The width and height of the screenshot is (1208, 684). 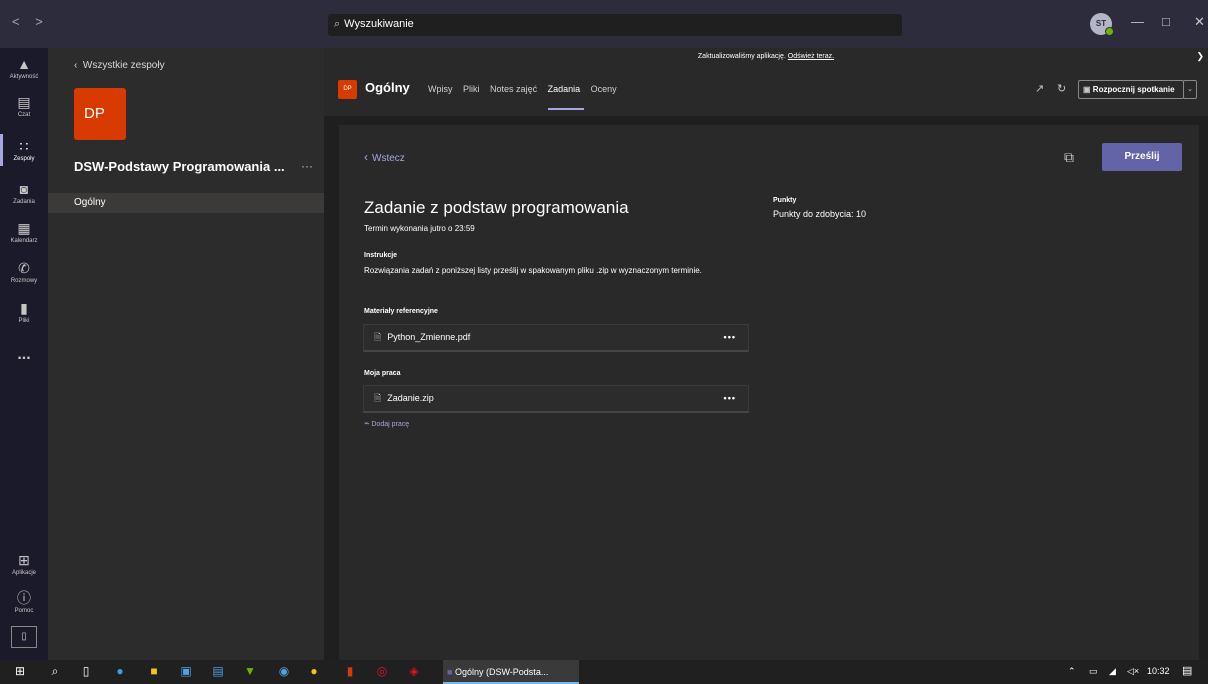 What do you see at coordinates (250, 671) in the screenshot?
I see `shield-icon: ▼` at bounding box center [250, 671].